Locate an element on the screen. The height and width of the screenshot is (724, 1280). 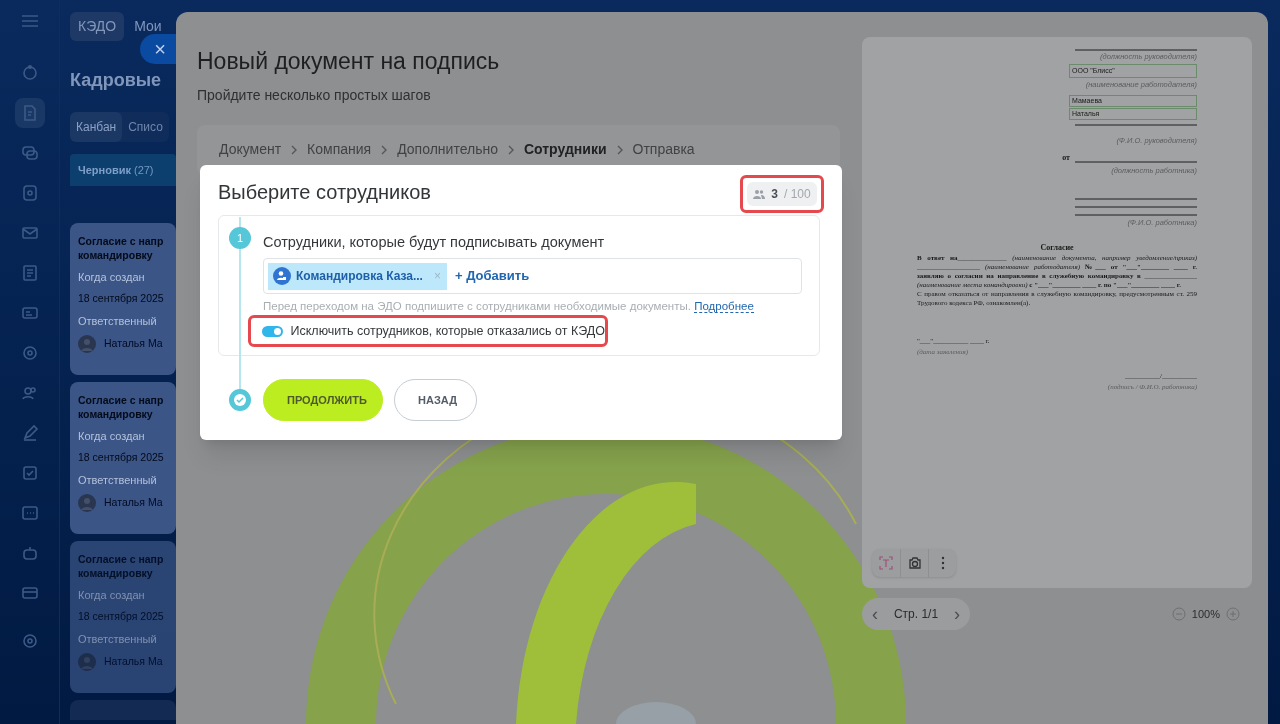
camera-icon is located at coordinates (914, 563).